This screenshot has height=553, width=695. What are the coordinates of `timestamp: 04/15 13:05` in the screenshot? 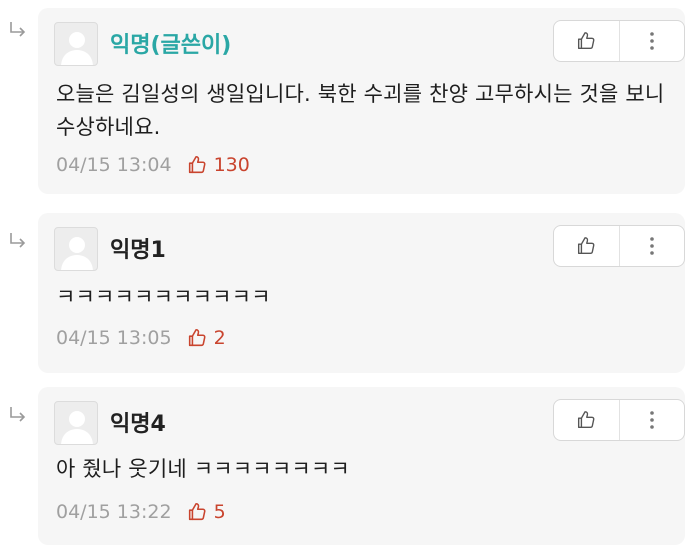 It's located at (114, 338).